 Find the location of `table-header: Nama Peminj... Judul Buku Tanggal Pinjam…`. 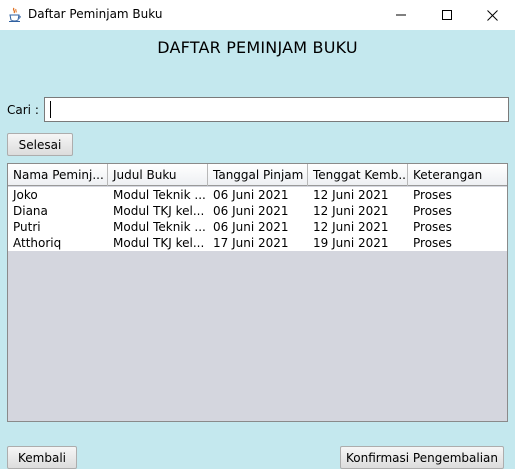

table-header: Nama Peminj... Judul Buku Tanggal Pinjam… is located at coordinates (257, 175).